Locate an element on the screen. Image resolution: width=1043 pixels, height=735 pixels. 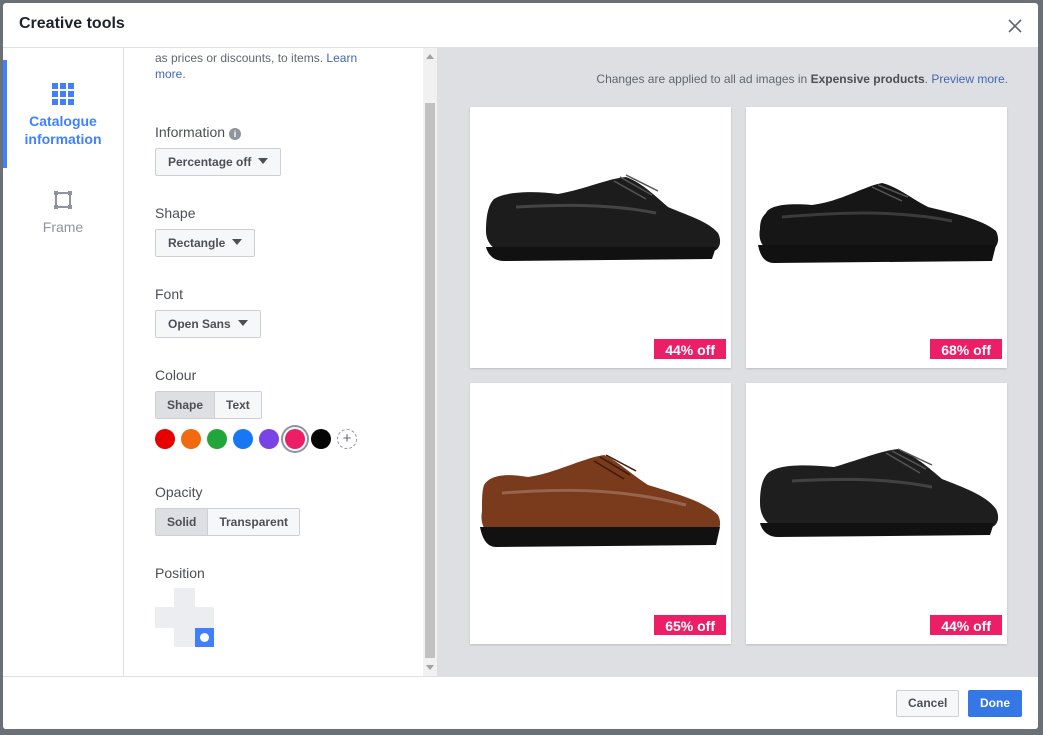
swatch-green is located at coordinates (217, 439).